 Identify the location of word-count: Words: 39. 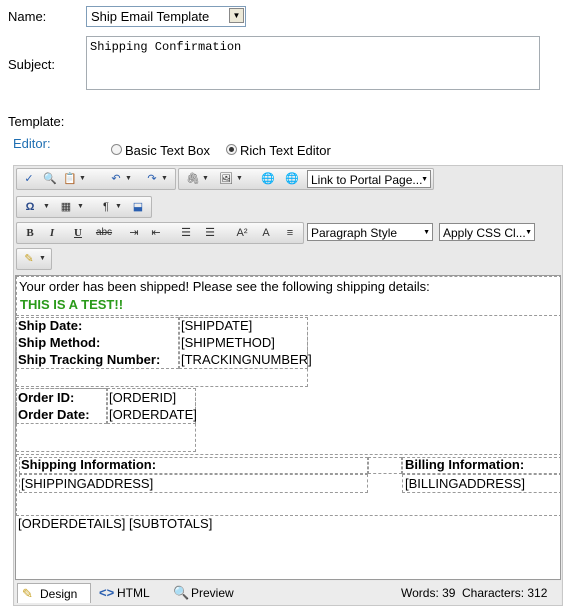
(428, 593).